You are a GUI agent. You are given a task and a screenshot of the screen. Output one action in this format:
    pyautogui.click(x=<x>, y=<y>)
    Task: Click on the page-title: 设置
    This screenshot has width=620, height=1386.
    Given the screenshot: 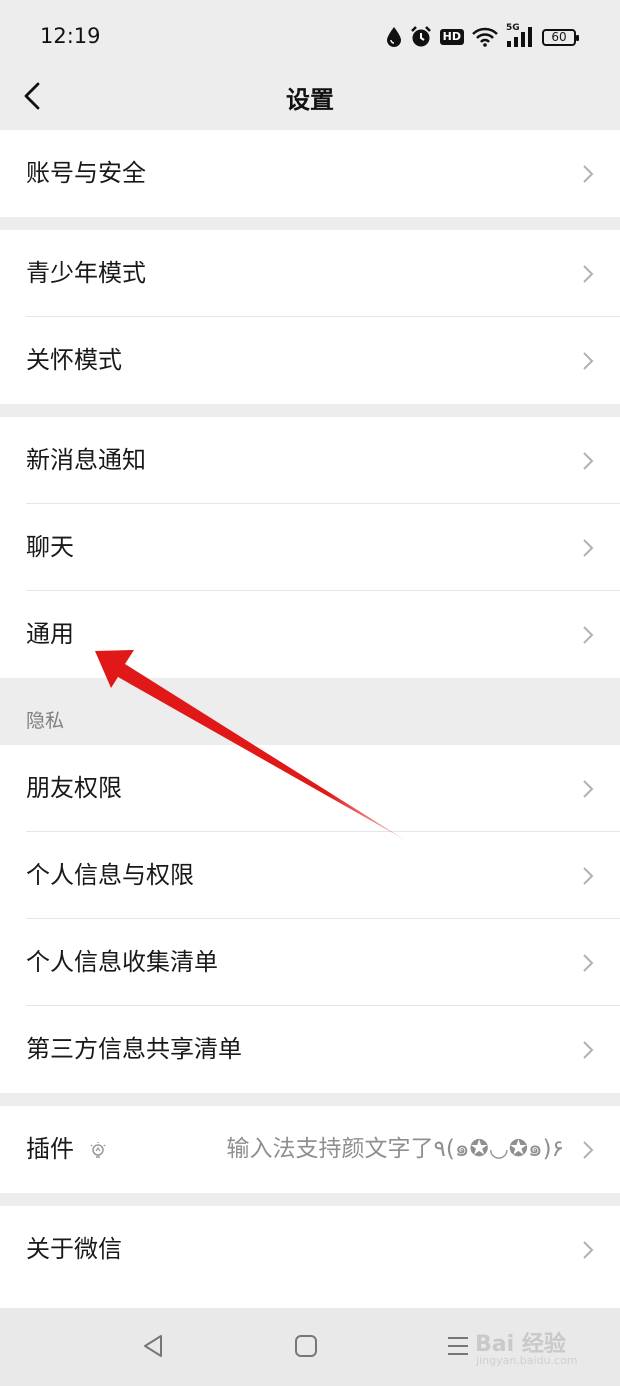 What is the action you would take?
    pyautogui.click(x=310, y=100)
    